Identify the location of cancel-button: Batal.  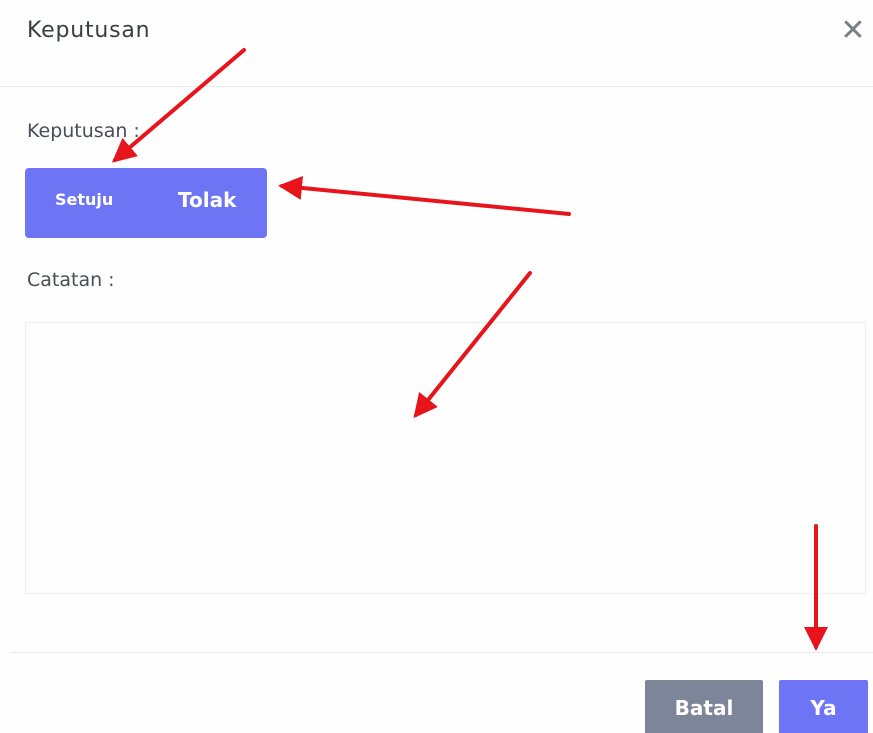
(704, 706).